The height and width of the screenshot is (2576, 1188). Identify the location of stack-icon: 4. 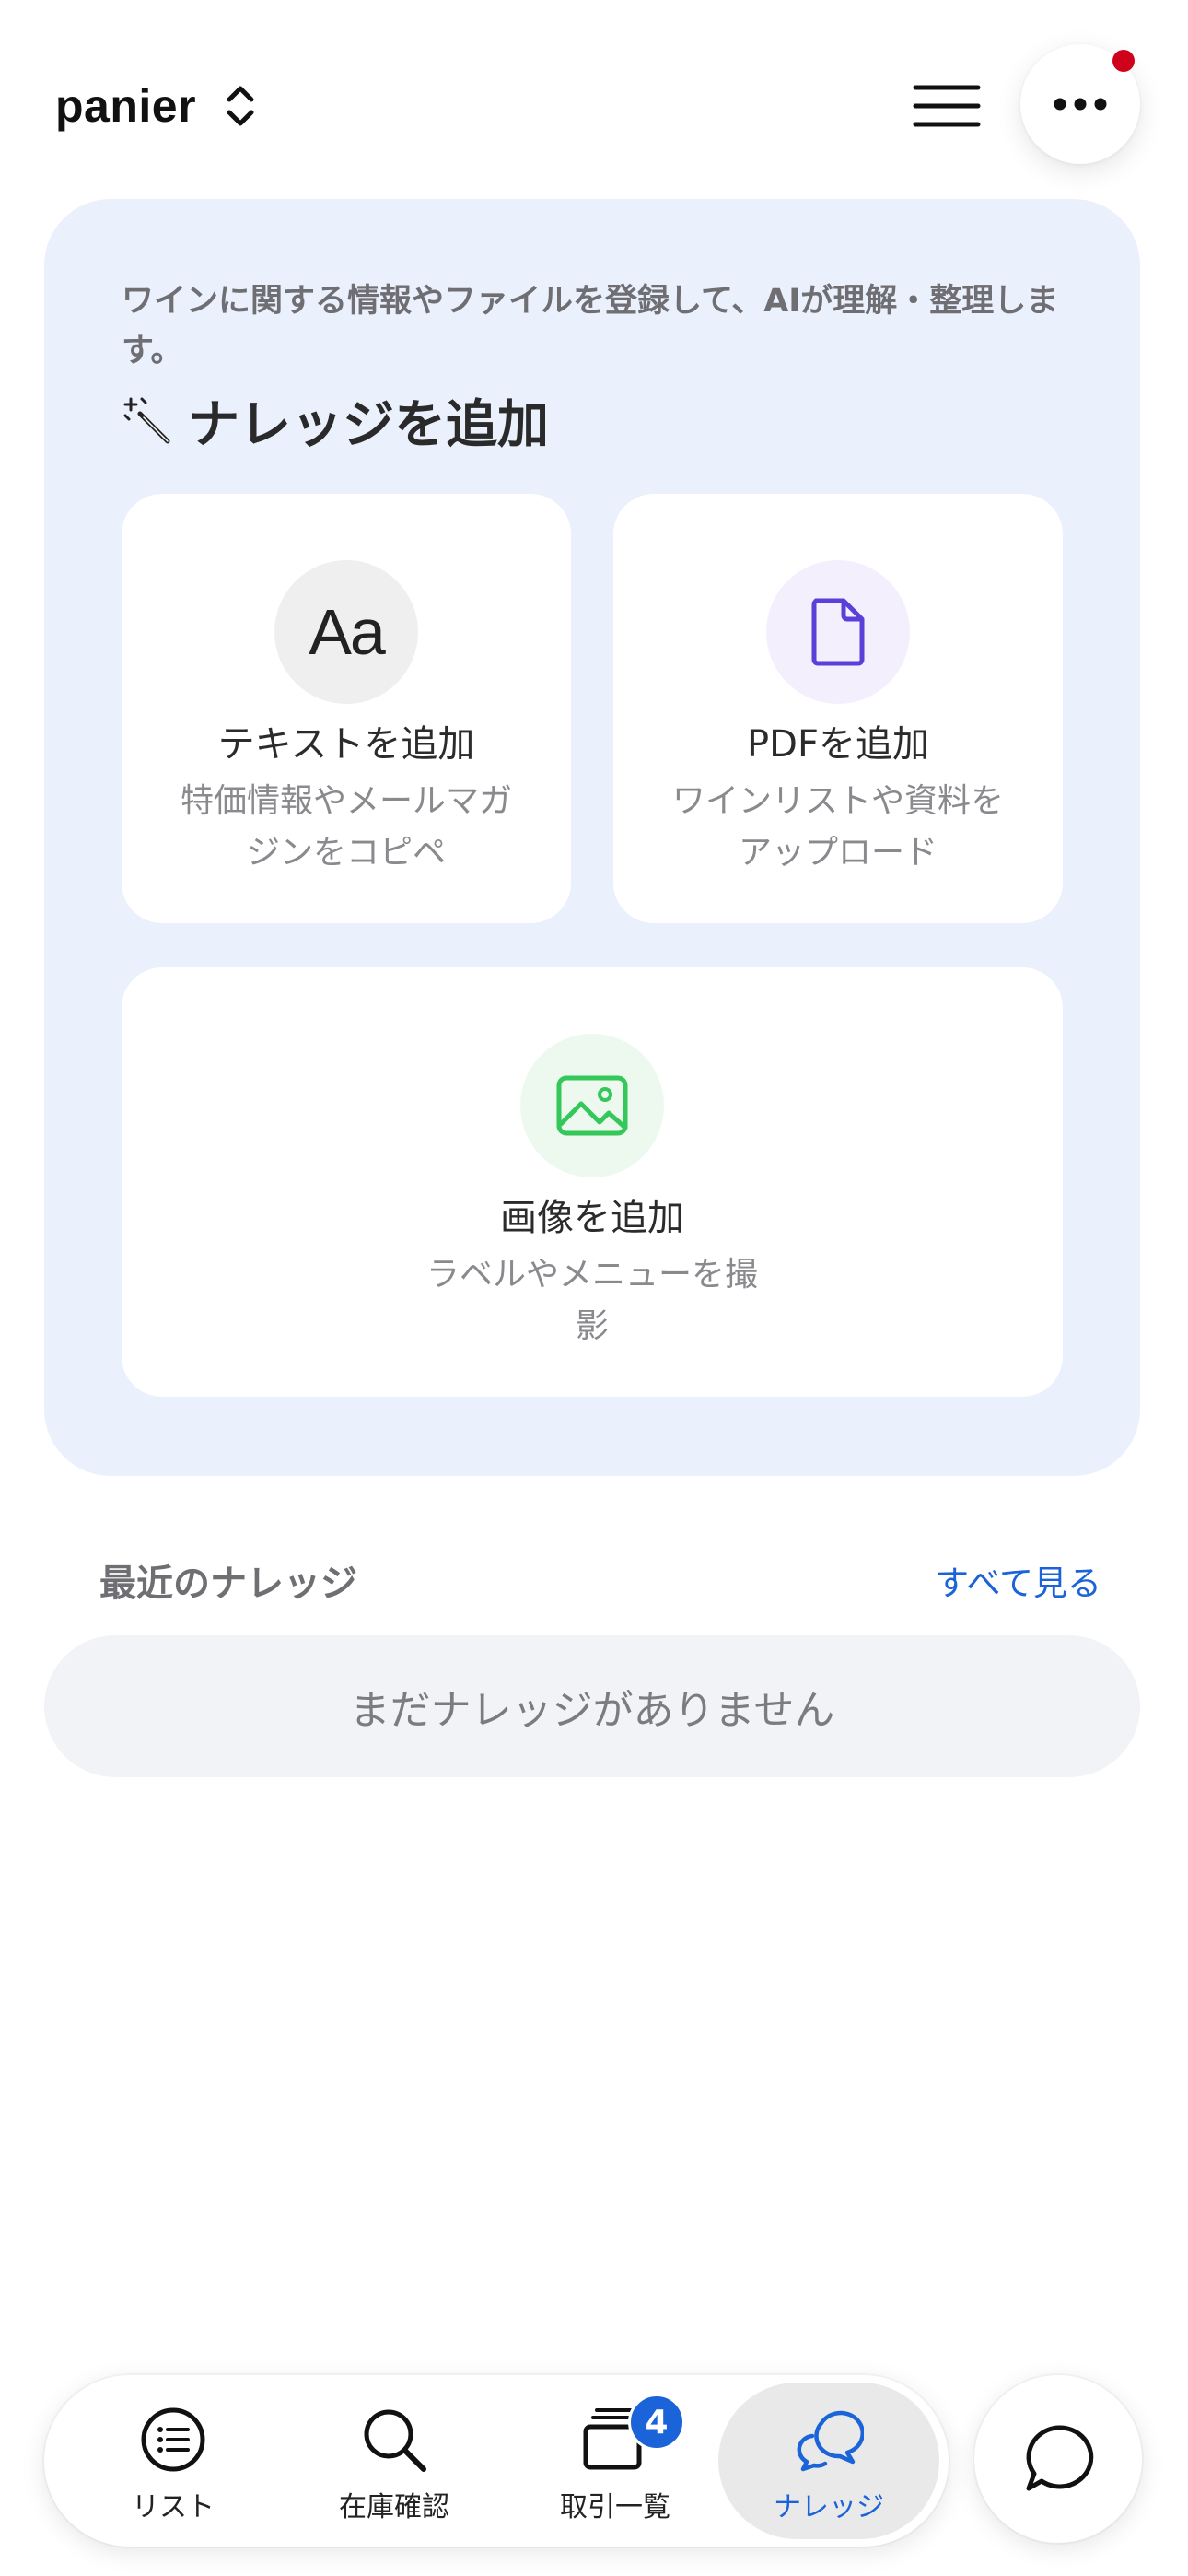
(632, 2434).